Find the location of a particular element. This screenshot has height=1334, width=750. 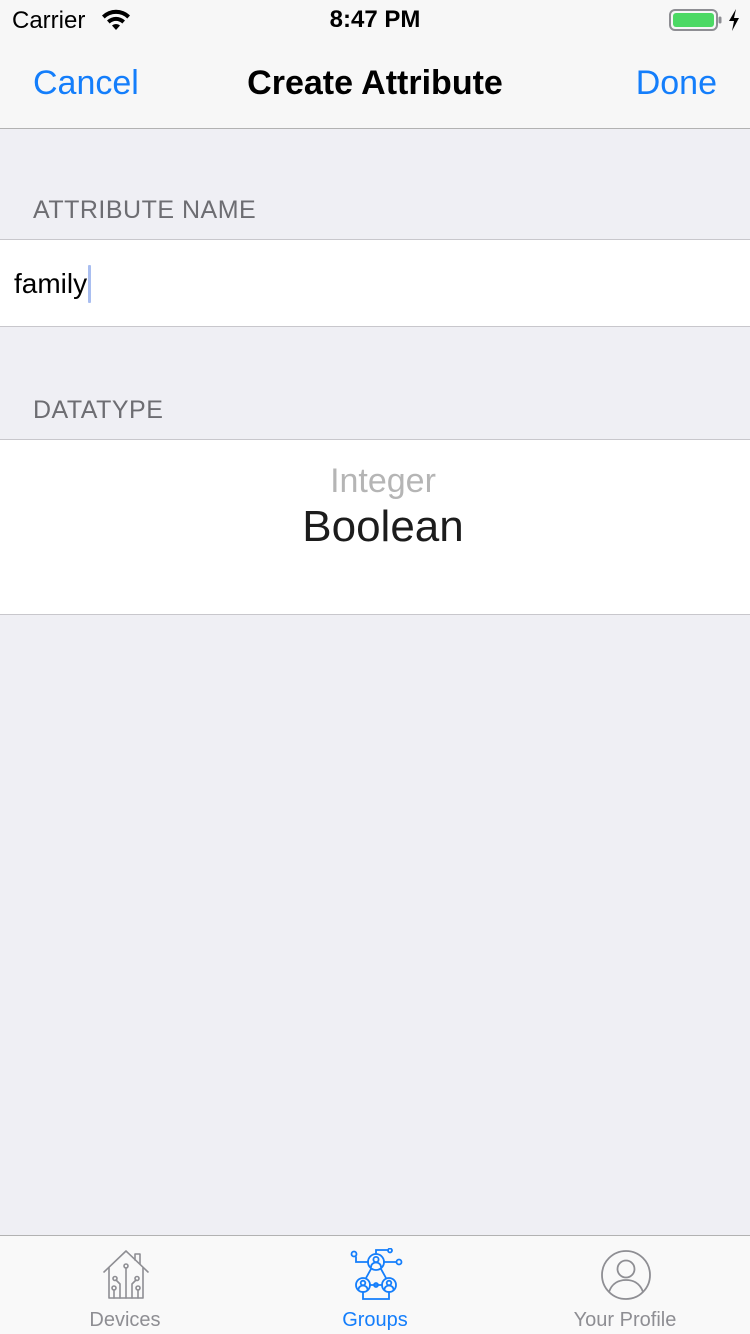

home-circuit-icon is located at coordinates (126, 1274).